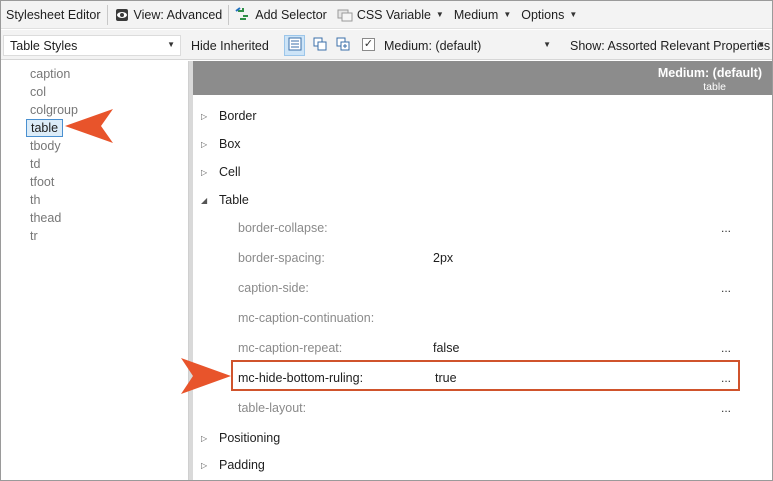 This screenshot has height=481, width=773. I want to click on property-value: 2px, so click(443, 258).